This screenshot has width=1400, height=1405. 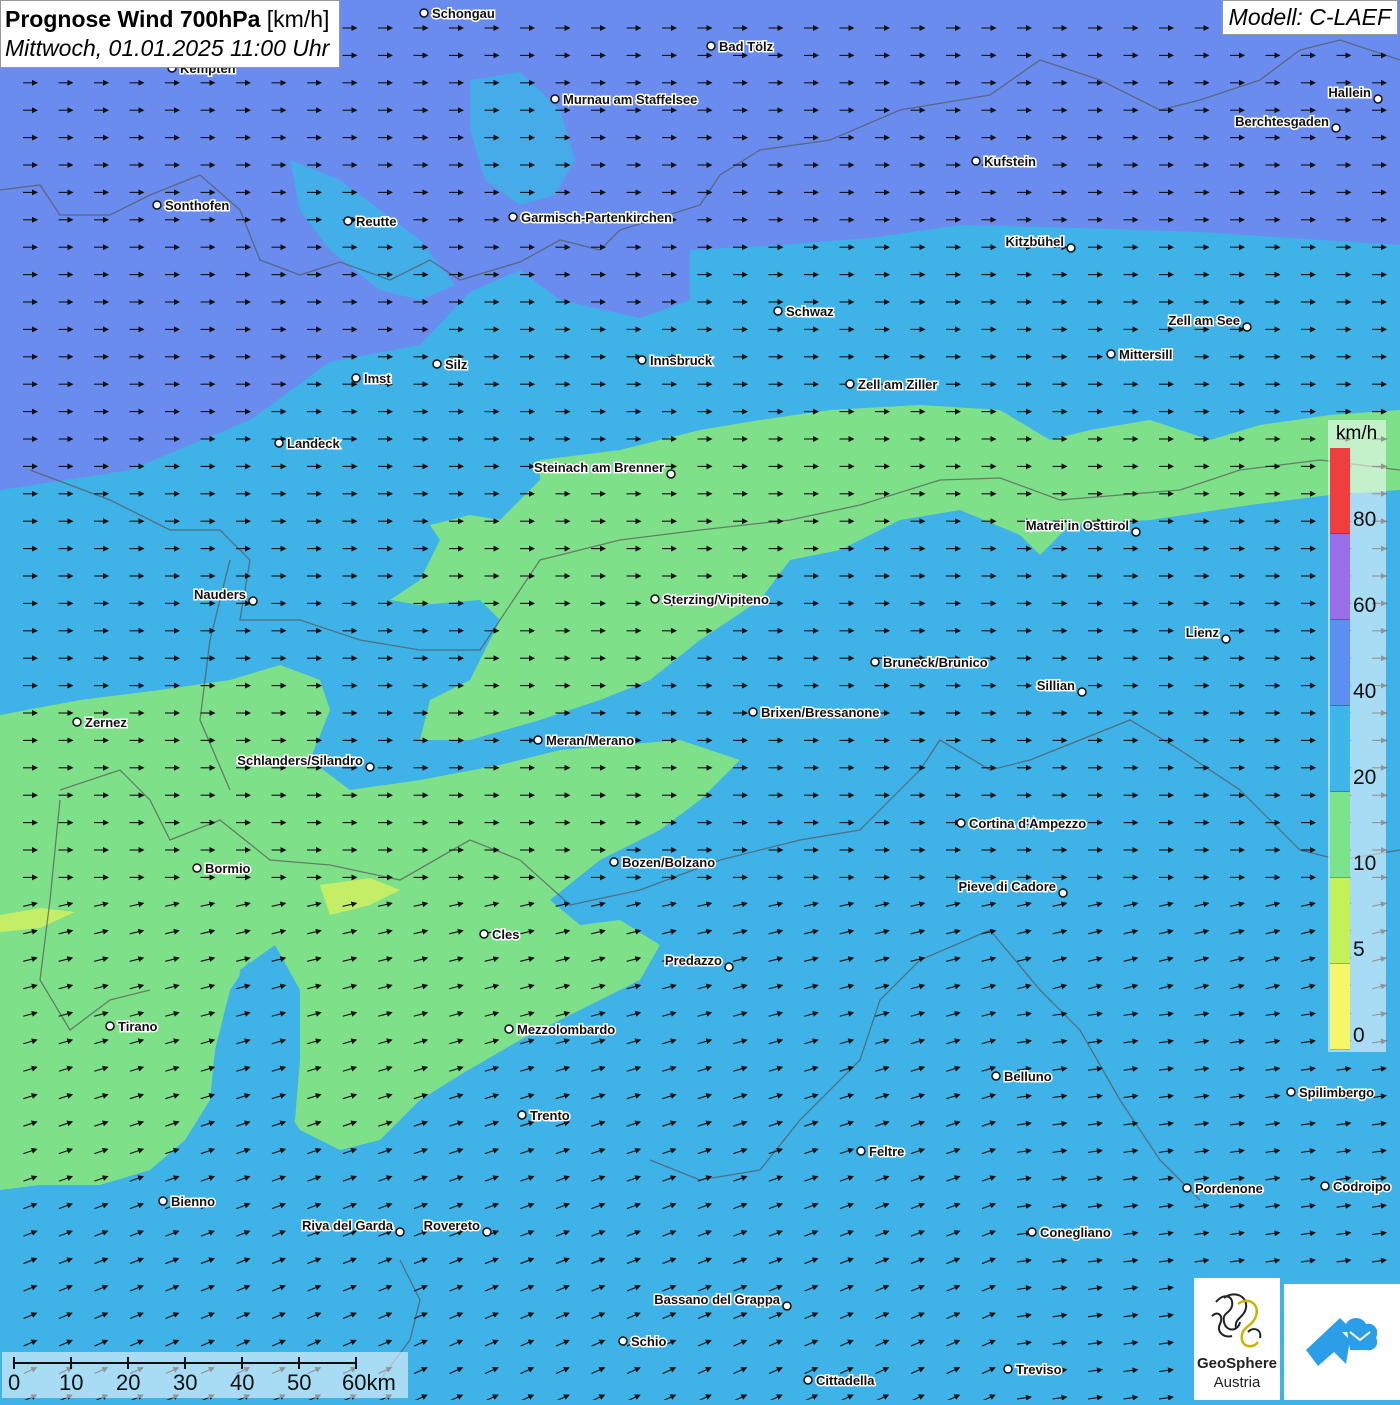 What do you see at coordinates (1203, 632) in the screenshot?
I see `city-label: Lienz` at bounding box center [1203, 632].